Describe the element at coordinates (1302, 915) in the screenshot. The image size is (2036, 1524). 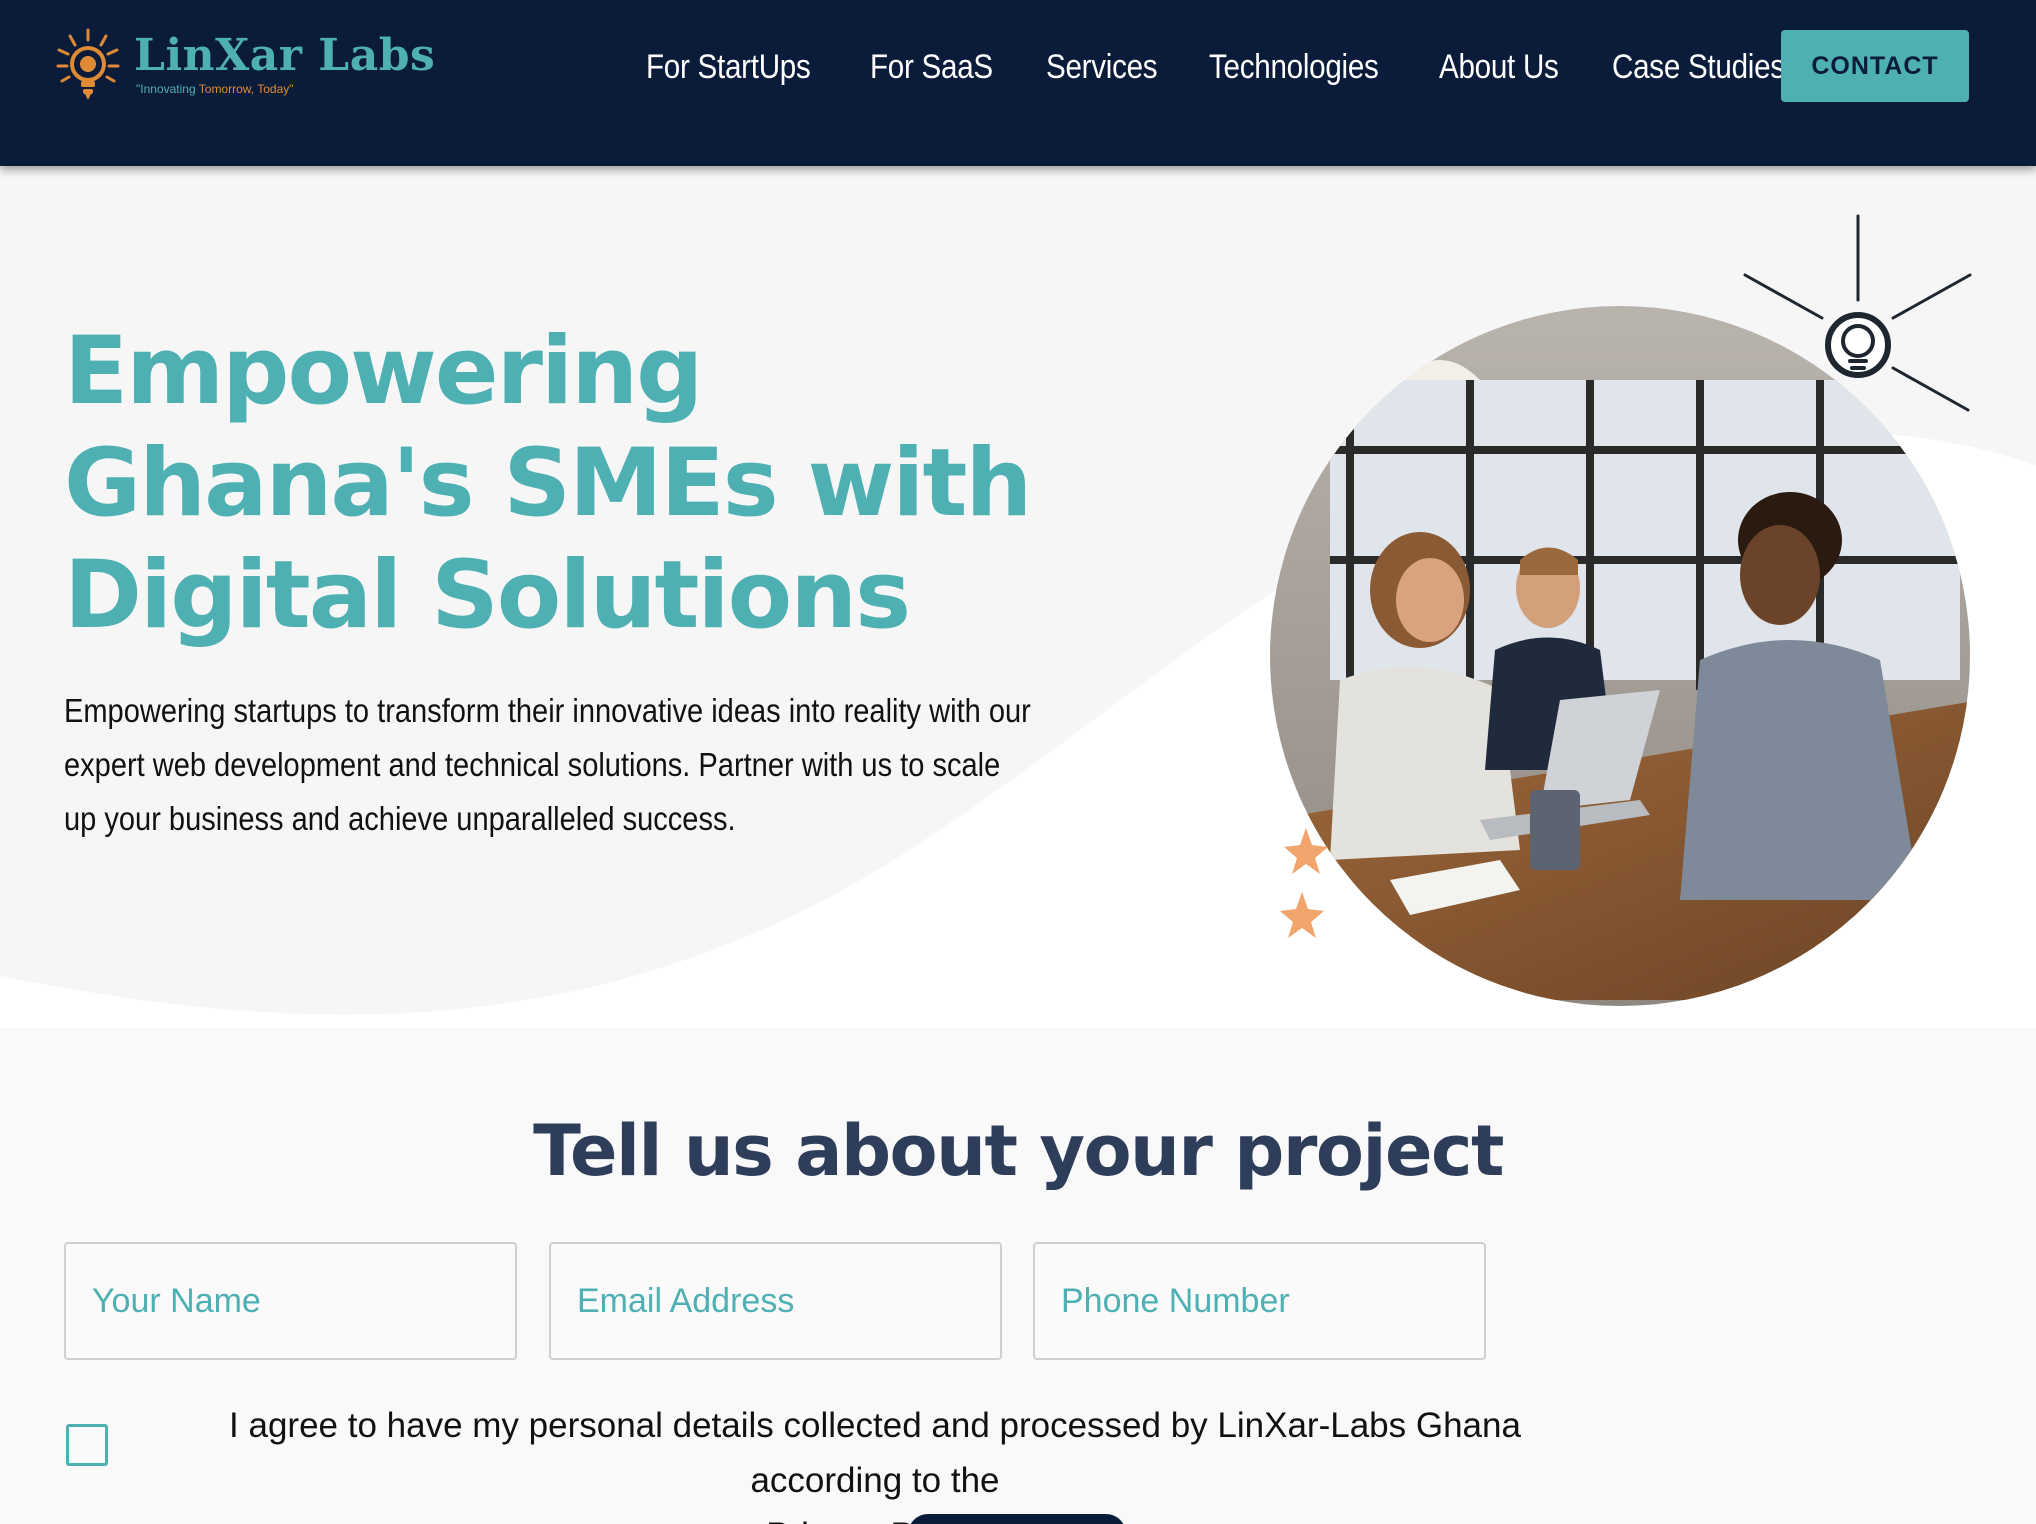
I see `star-icon` at that location.